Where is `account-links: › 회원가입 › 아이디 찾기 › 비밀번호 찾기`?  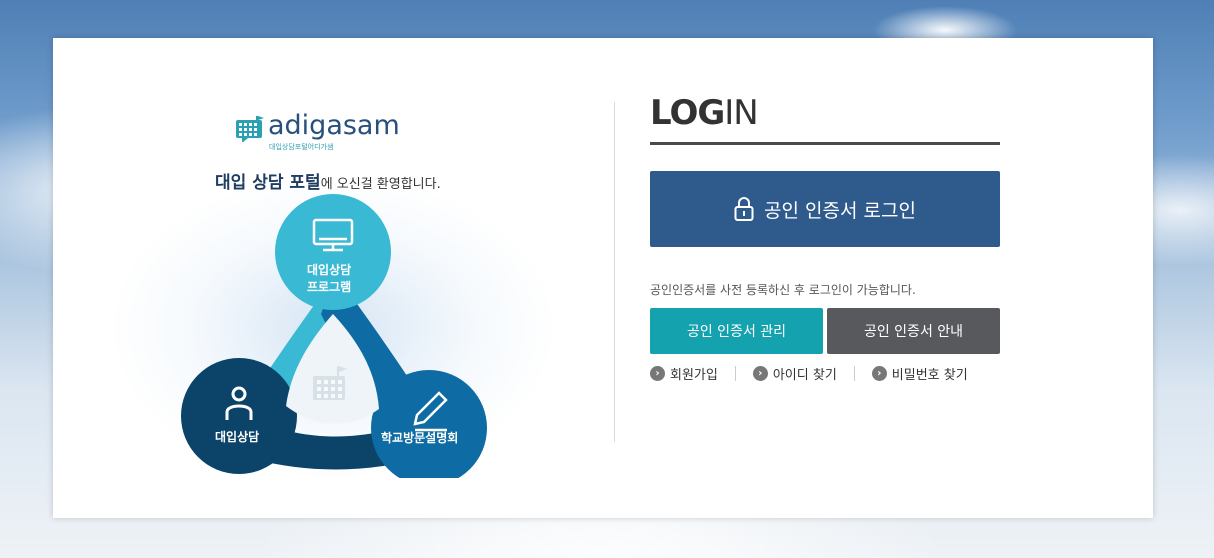
account-links: › 회원가입 › 아이디 찾기 › 비밀번호 찾기 is located at coordinates (809, 373).